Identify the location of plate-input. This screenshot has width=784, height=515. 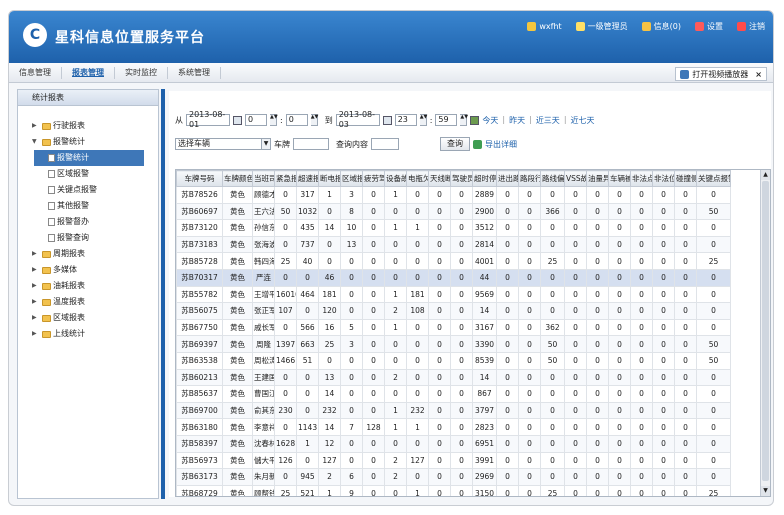
(311, 144).